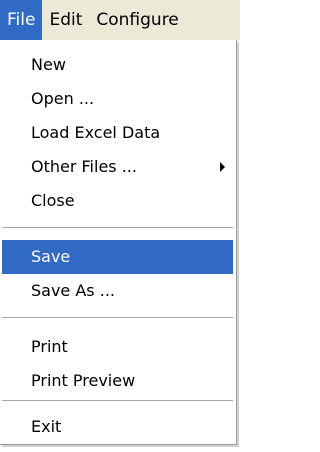 This screenshot has height=452, width=320. What do you see at coordinates (96, 132) in the screenshot?
I see `menu-item-label: Load Excel Data` at bounding box center [96, 132].